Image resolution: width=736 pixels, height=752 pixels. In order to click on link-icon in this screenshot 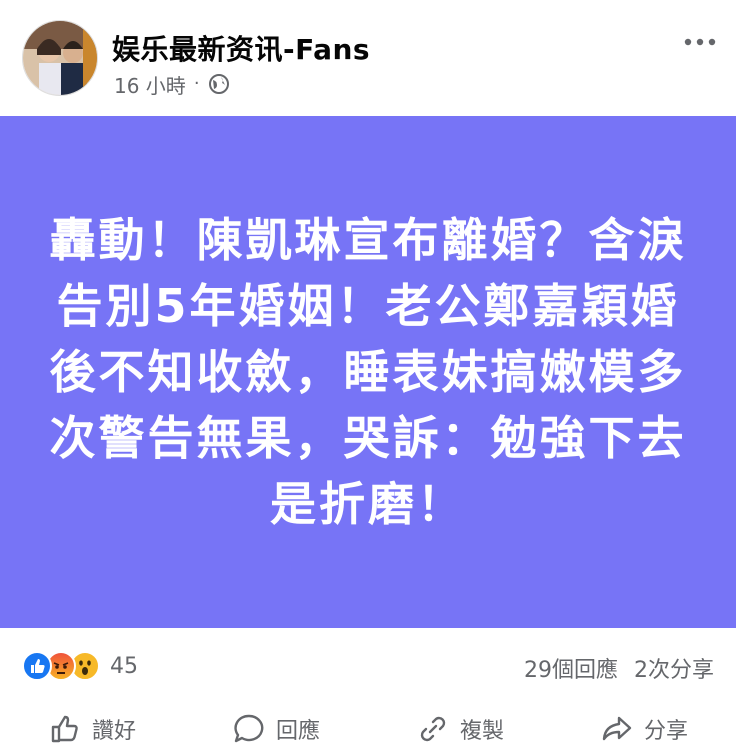, I will do `click(433, 729)`.